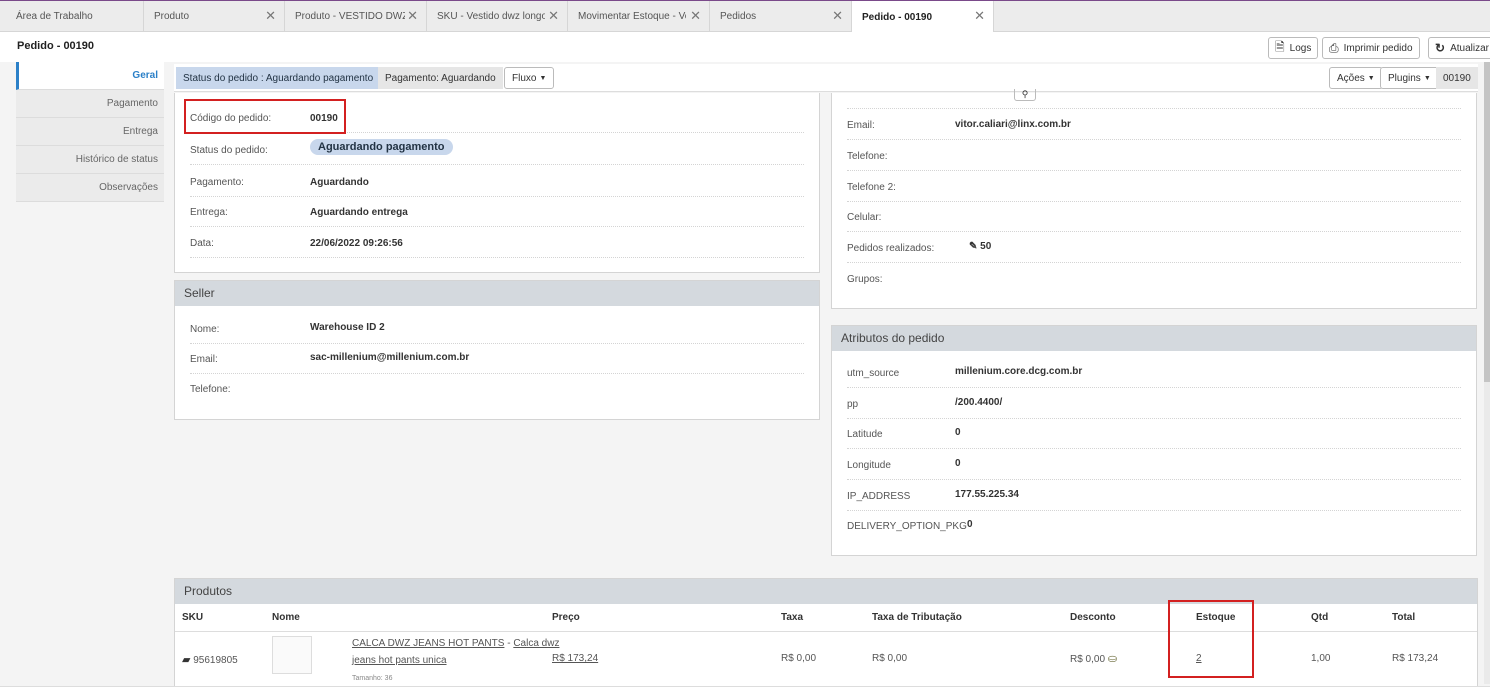 The image size is (1490, 694). Describe the element at coordinates (497, 16) in the screenshot. I see `tab-sku: SKU - Vestido dwz longo l ✕` at that location.